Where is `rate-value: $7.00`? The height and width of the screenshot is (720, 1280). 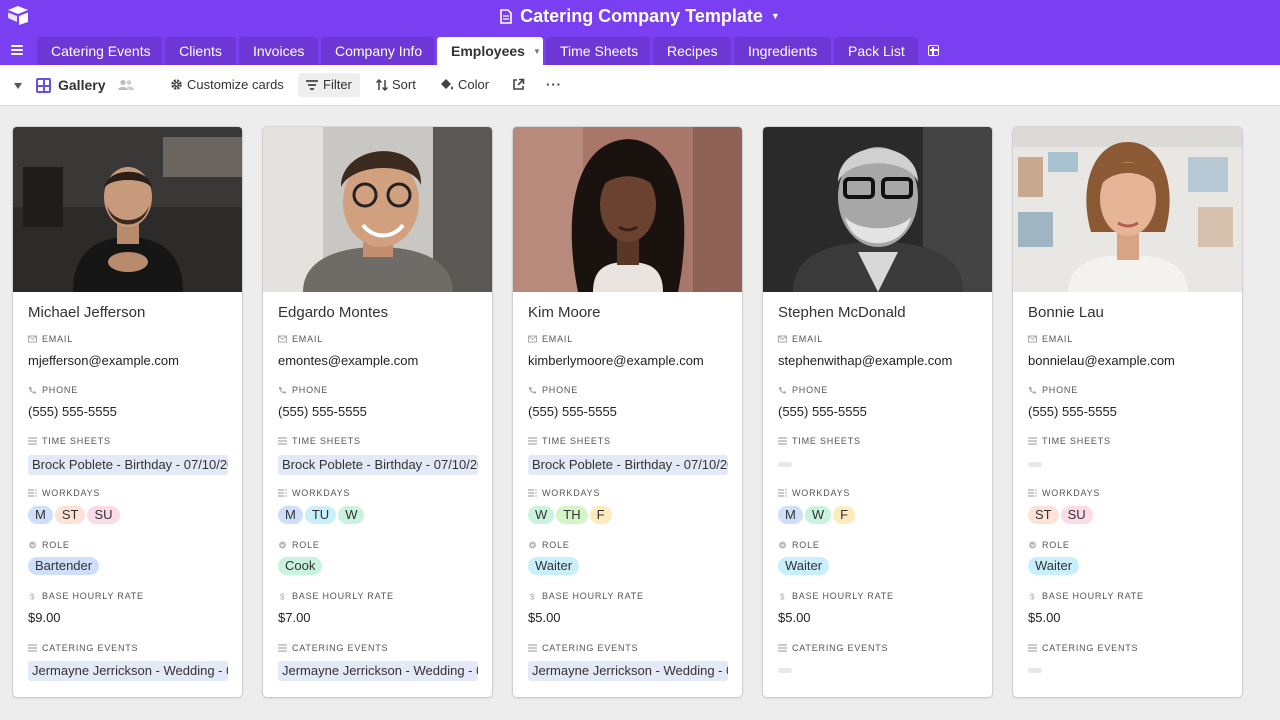 rate-value: $7.00 is located at coordinates (294, 617).